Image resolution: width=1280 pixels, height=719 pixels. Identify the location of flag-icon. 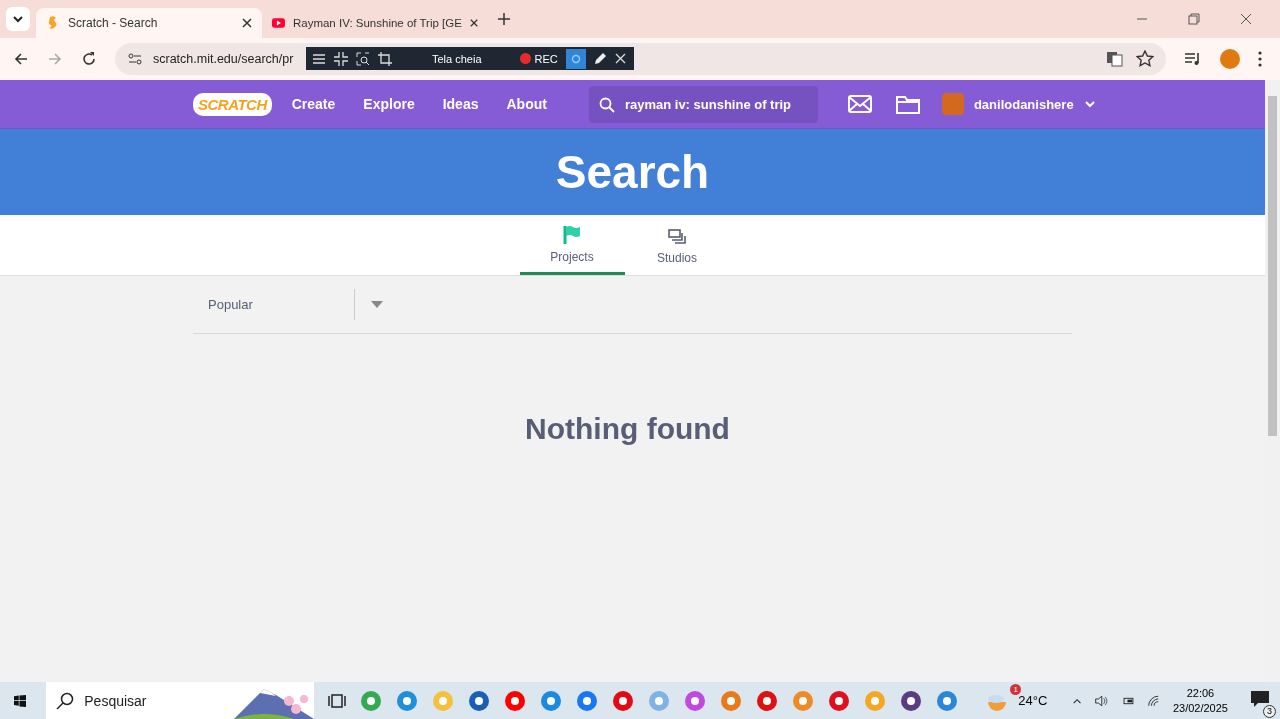
(572, 235).